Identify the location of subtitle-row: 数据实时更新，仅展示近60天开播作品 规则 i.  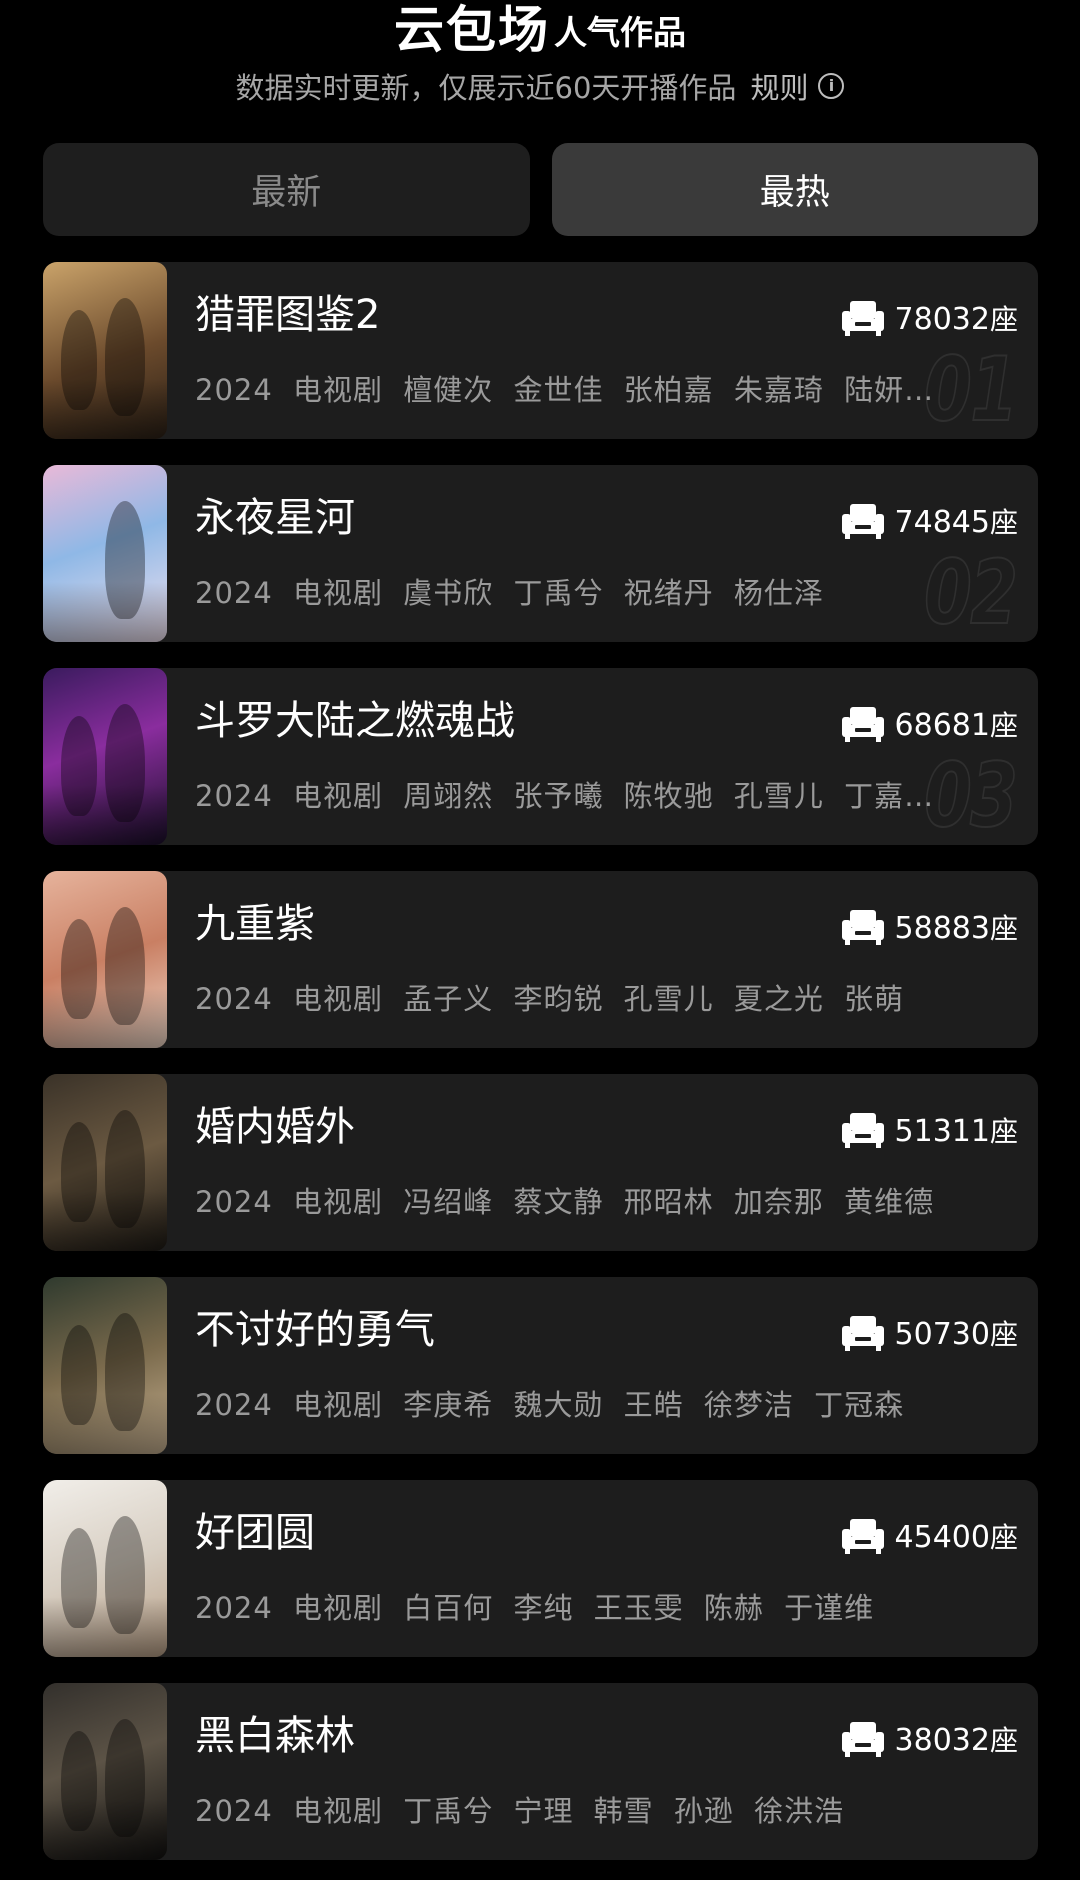
(540, 86).